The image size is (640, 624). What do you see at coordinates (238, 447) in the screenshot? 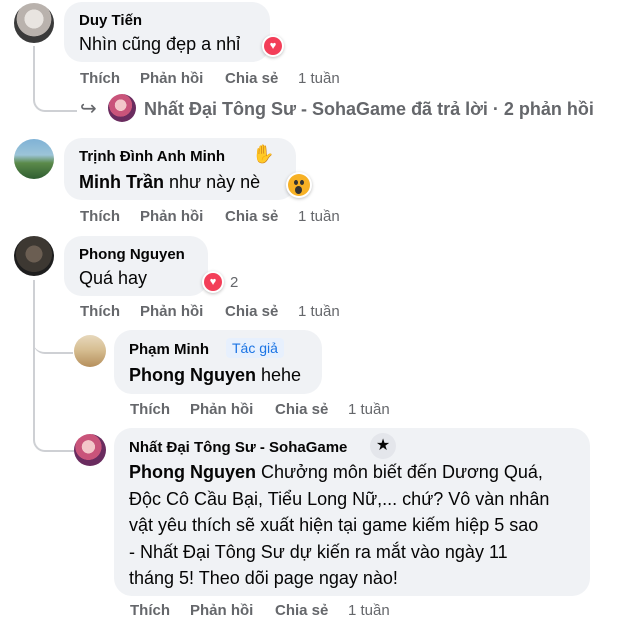
I see `commenter-name: Nhất Đại Tông Sư - SohaGame` at bounding box center [238, 447].